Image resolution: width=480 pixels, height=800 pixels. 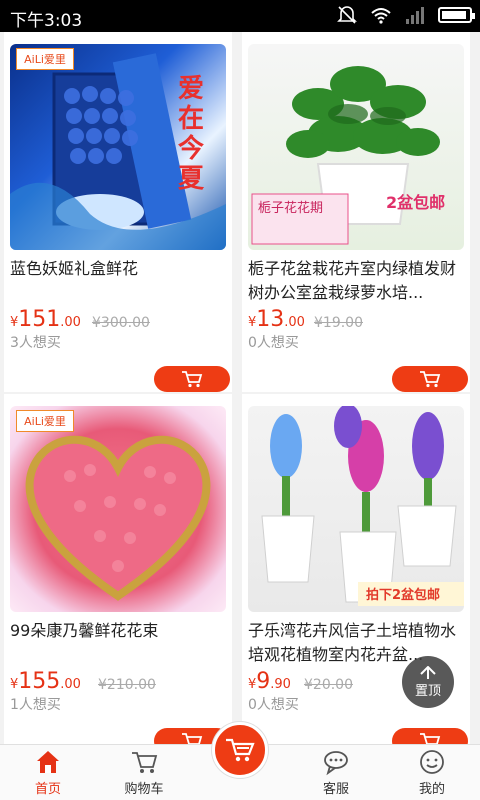 I want to click on promo-text: 爱在今夏, so click(x=191, y=134).